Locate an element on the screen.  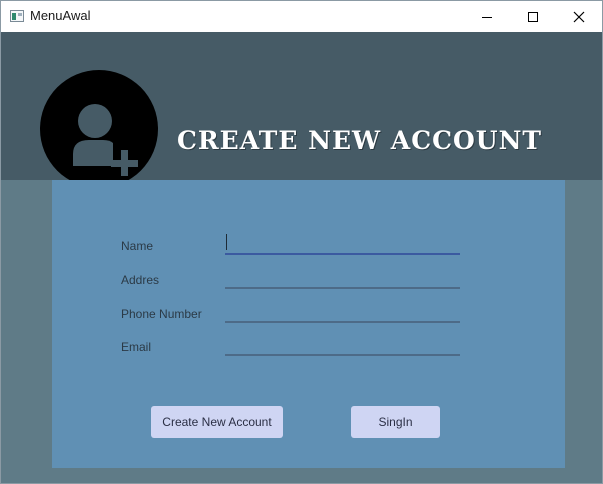
minimize-button is located at coordinates (487, 16).